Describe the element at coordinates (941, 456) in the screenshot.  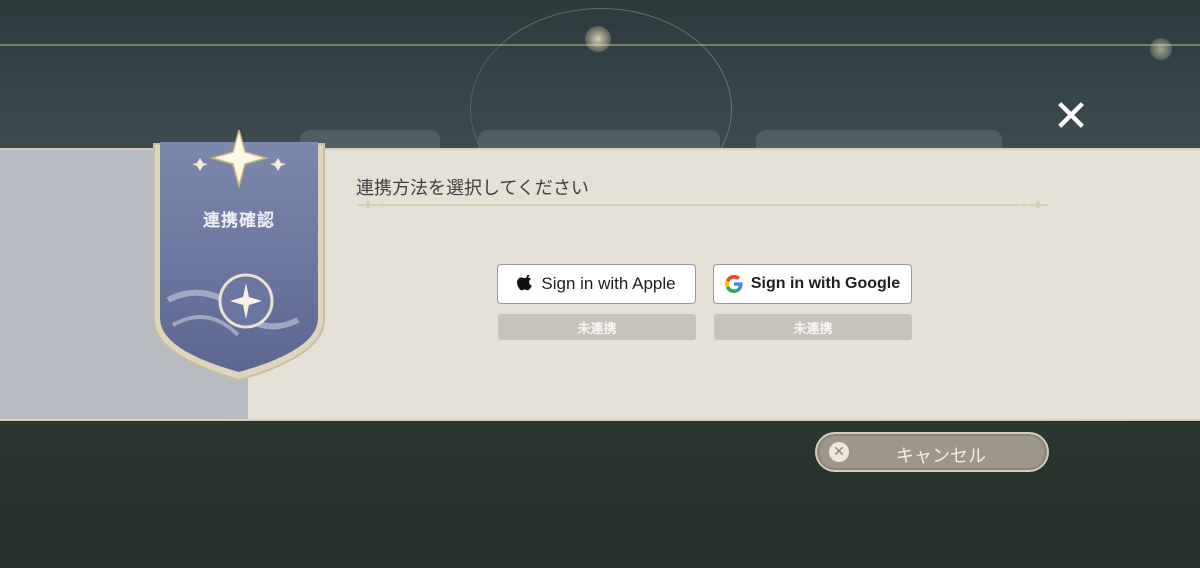
I see `cancel-label: キャンセル` at that location.